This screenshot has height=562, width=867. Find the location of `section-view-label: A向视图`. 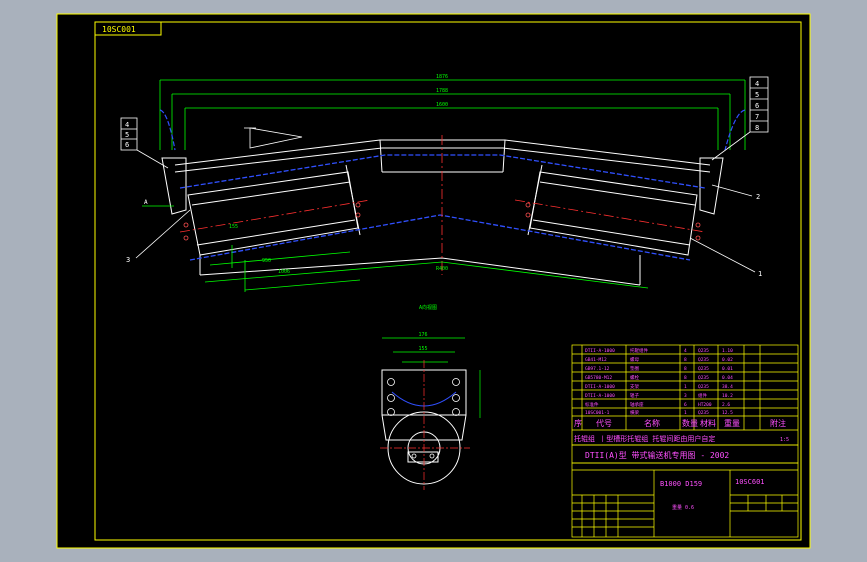

section-view-label: A向视图 is located at coordinates (428, 307).